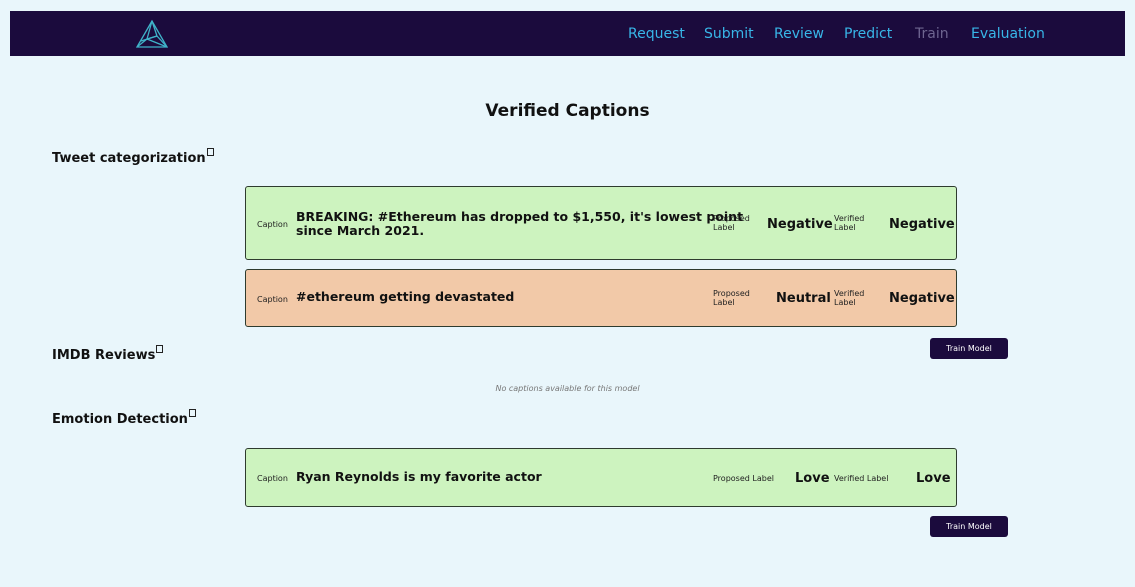 The width and height of the screenshot is (1135, 587). What do you see at coordinates (152, 34) in the screenshot?
I see `triangle-network-logo-icon` at bounding box center [152, 34].